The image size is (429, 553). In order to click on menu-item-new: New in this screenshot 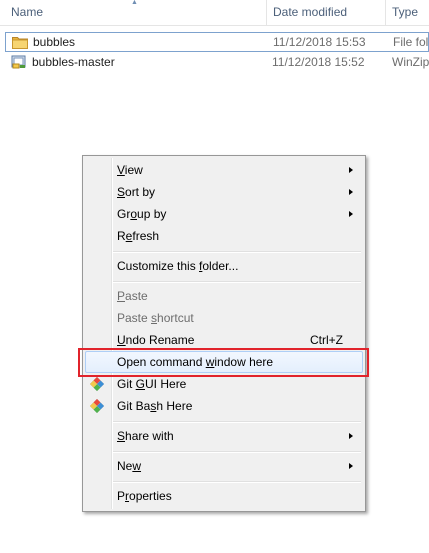, I will do `click(224, 466)`.